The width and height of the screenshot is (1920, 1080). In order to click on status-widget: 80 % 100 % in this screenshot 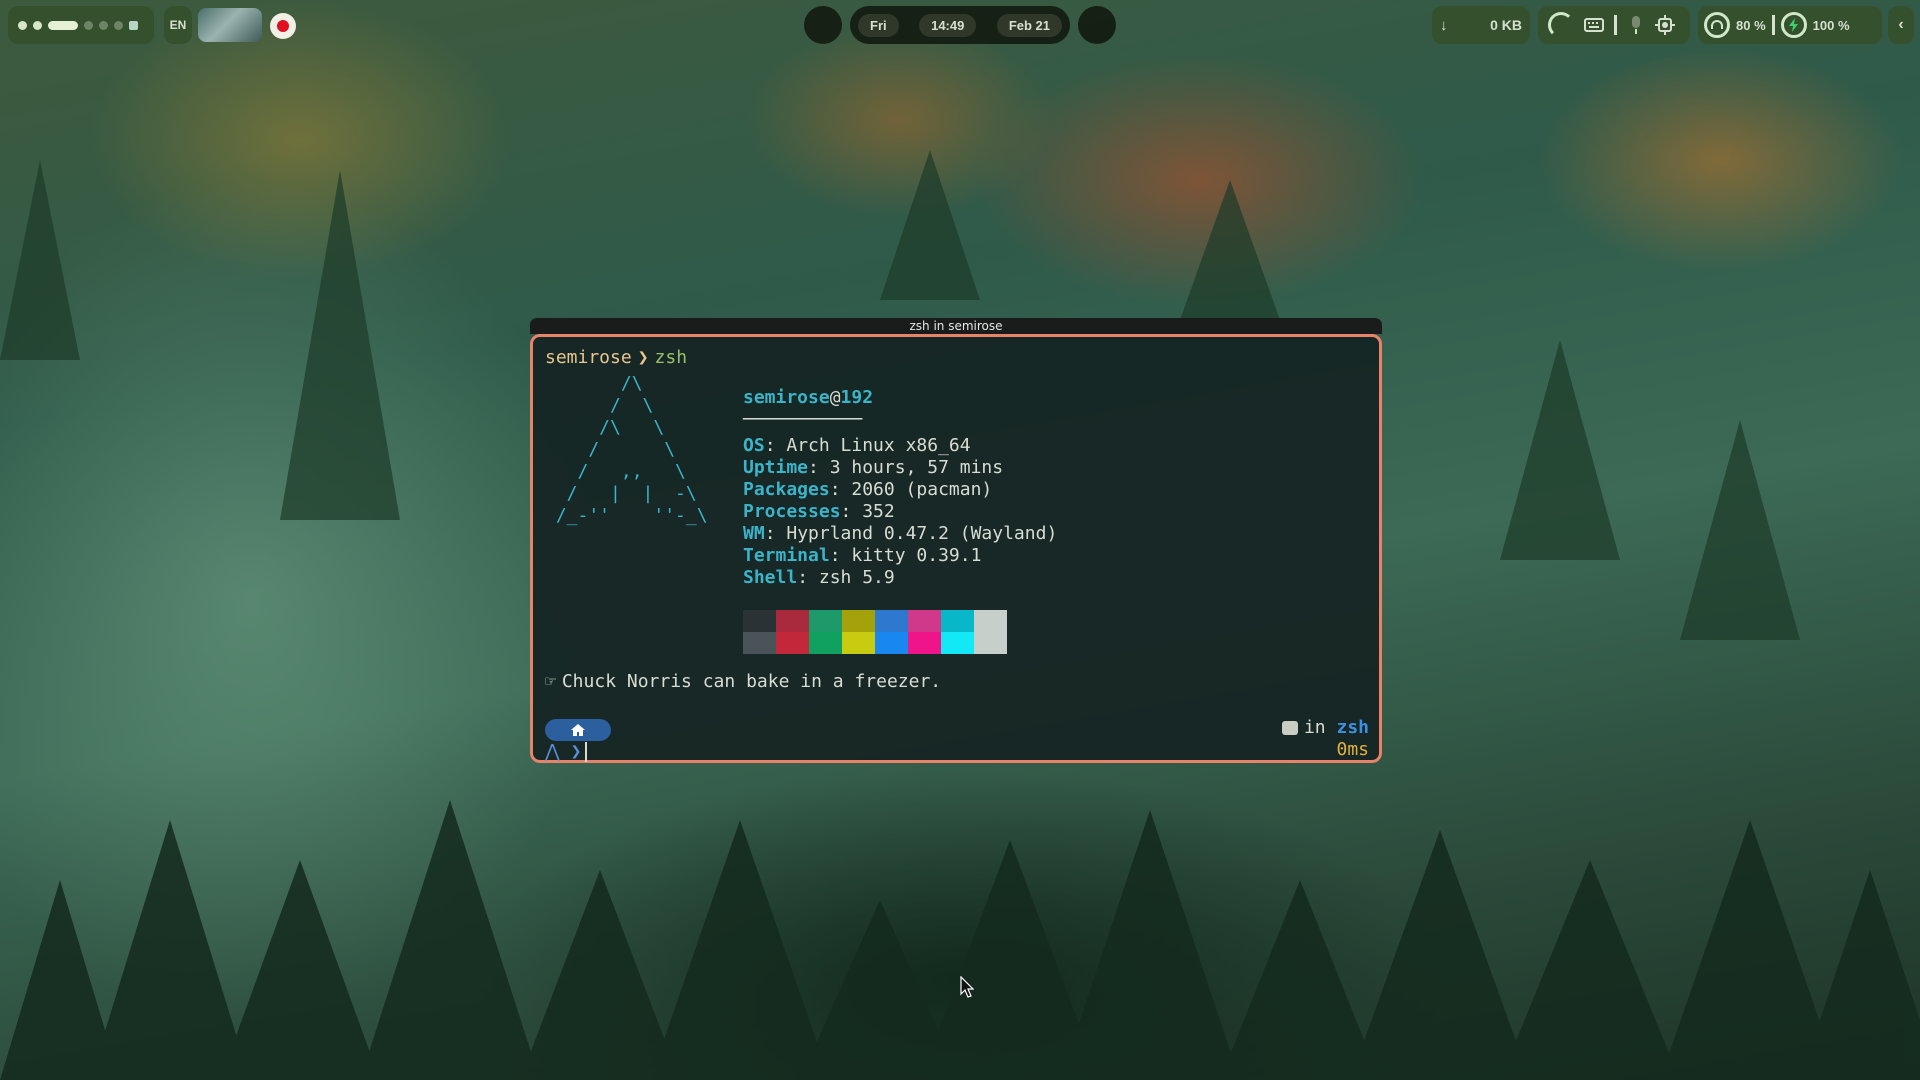, I will do `click(1790, 25)`.